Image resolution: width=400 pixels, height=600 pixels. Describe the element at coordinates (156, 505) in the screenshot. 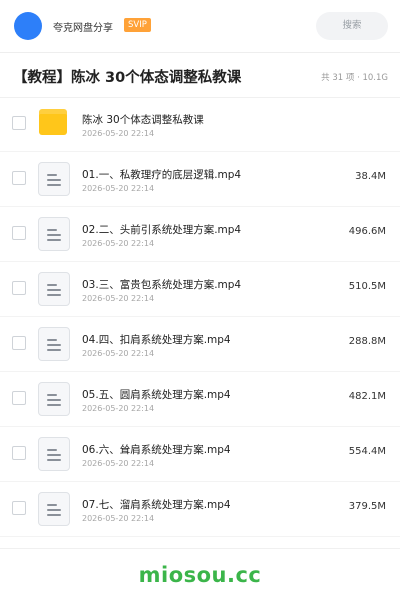

I see `item-name: 07.七、溜肩系统处理方案.mp4` at that location.